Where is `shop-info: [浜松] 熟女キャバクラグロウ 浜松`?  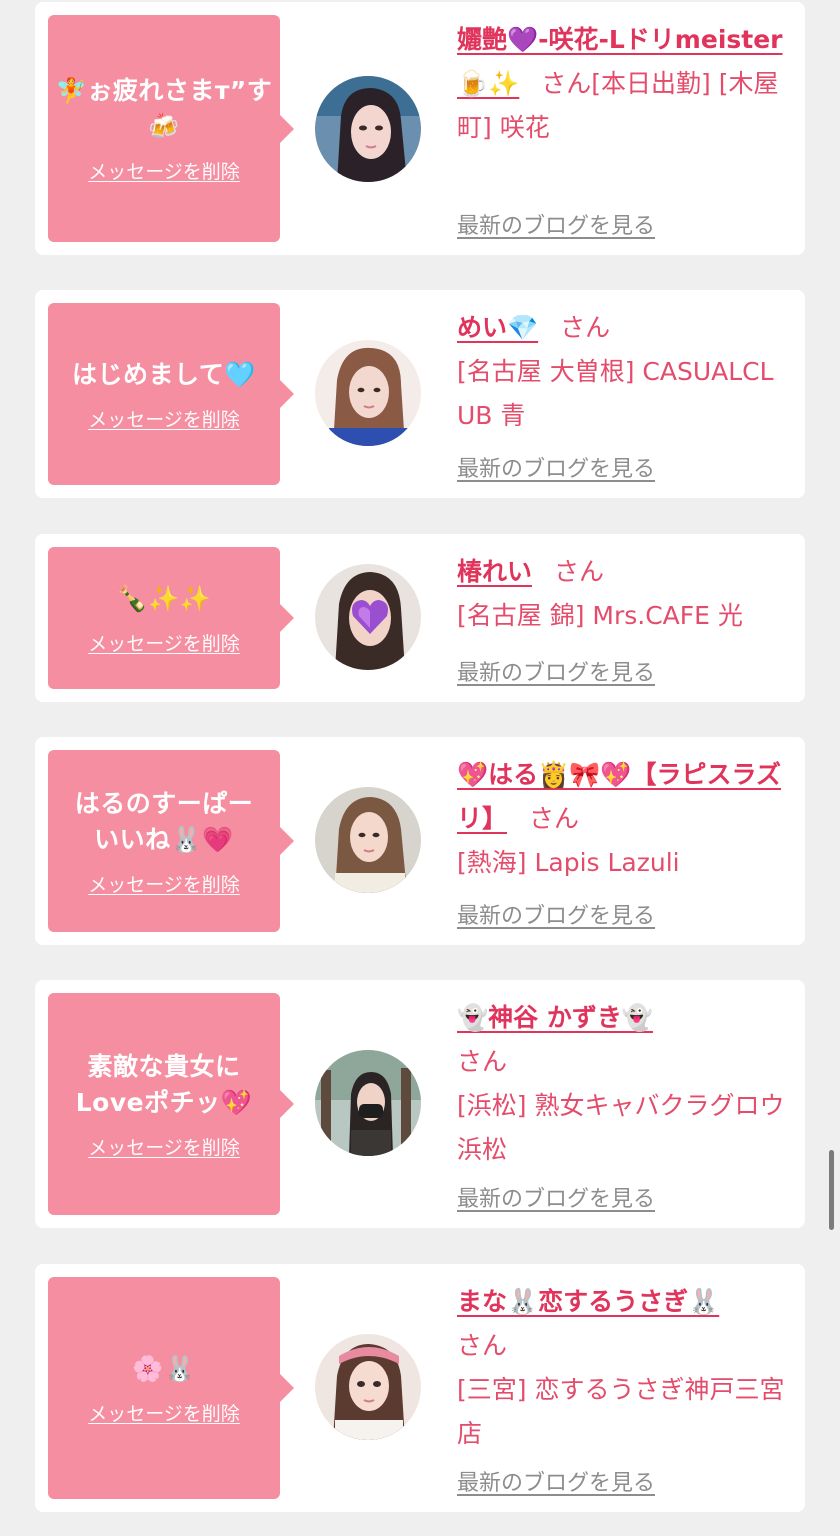
shop-info: [浜松] 熟女キャバクラグロウ 浜松 is located at coordinates (621, 1127).